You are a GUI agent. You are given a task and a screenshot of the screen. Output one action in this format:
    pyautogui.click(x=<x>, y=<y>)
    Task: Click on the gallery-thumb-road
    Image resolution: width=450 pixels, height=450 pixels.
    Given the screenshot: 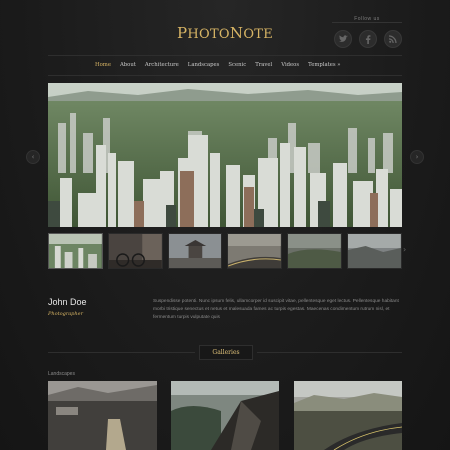 What is the action you would take?
    pyautogui.click(x=348, y=415)
    